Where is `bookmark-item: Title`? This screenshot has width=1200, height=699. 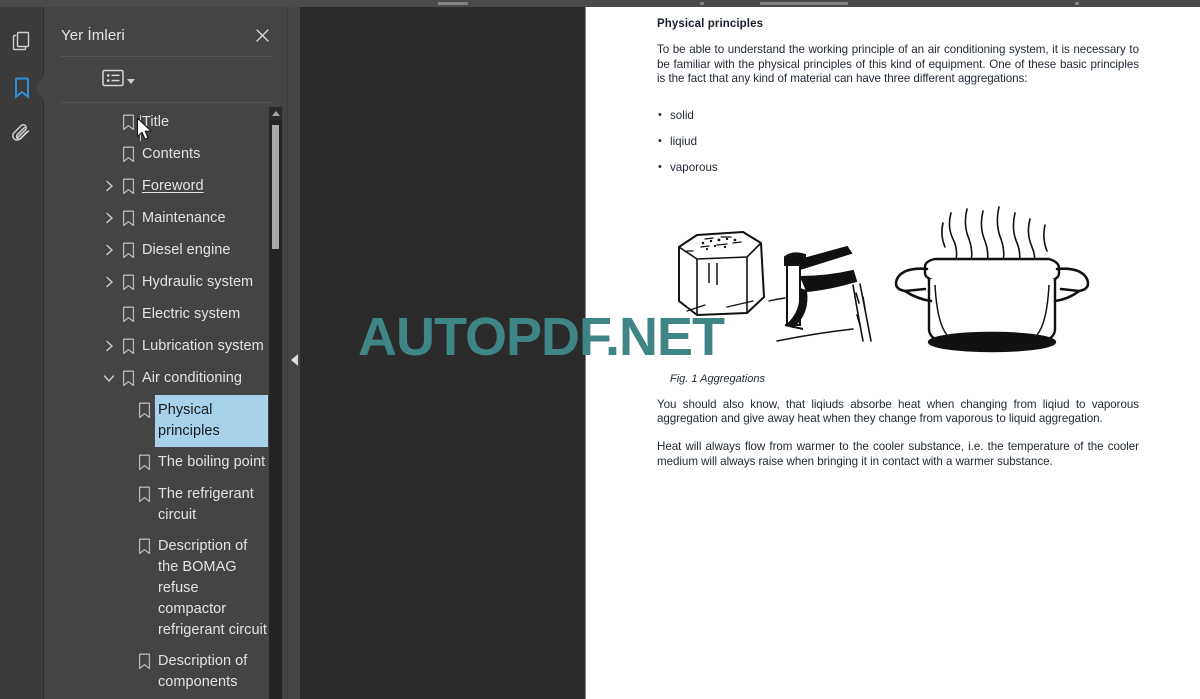 bookmark-item: Title is located at coordinates (156, 123).